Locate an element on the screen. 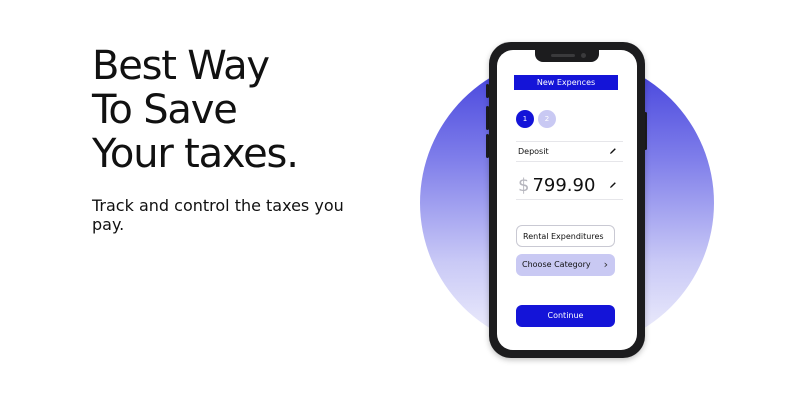 This screenshot has width=800, height=400. screen-title: New Expences is located at coordinates (566, 82).